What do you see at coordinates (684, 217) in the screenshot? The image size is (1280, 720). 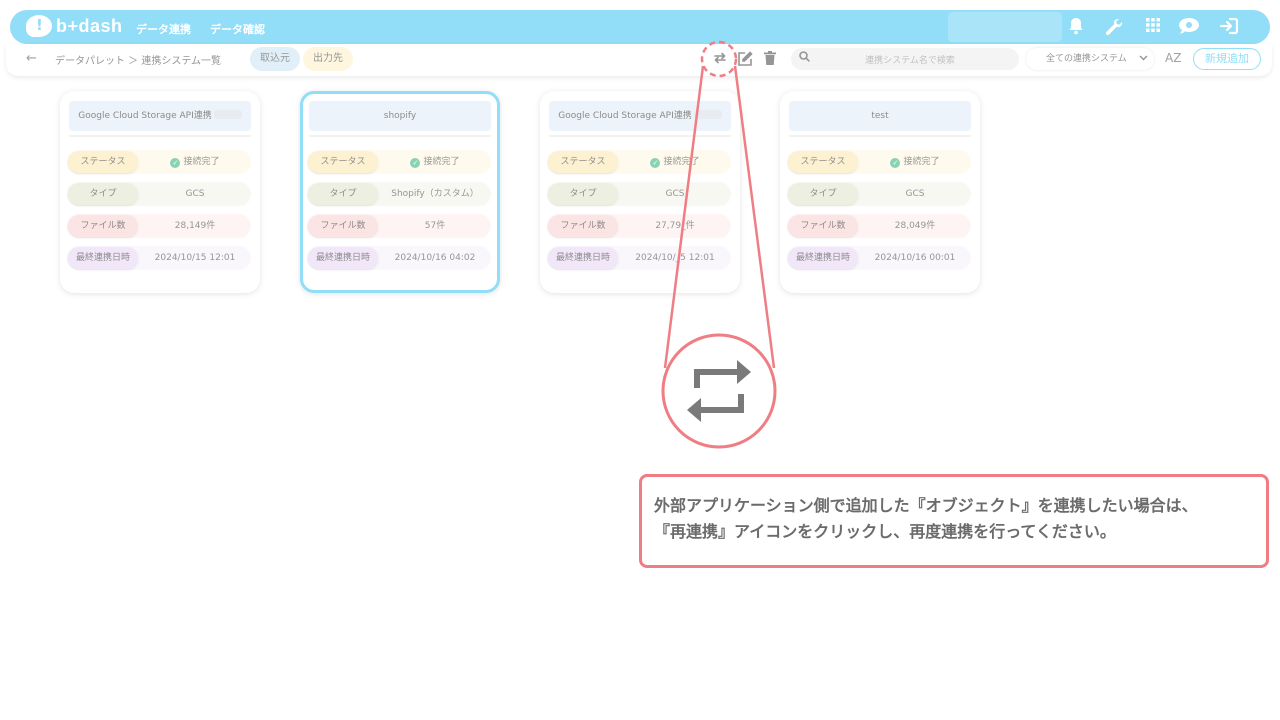 I see `callout-line-left` at bounding box center [684, 217].